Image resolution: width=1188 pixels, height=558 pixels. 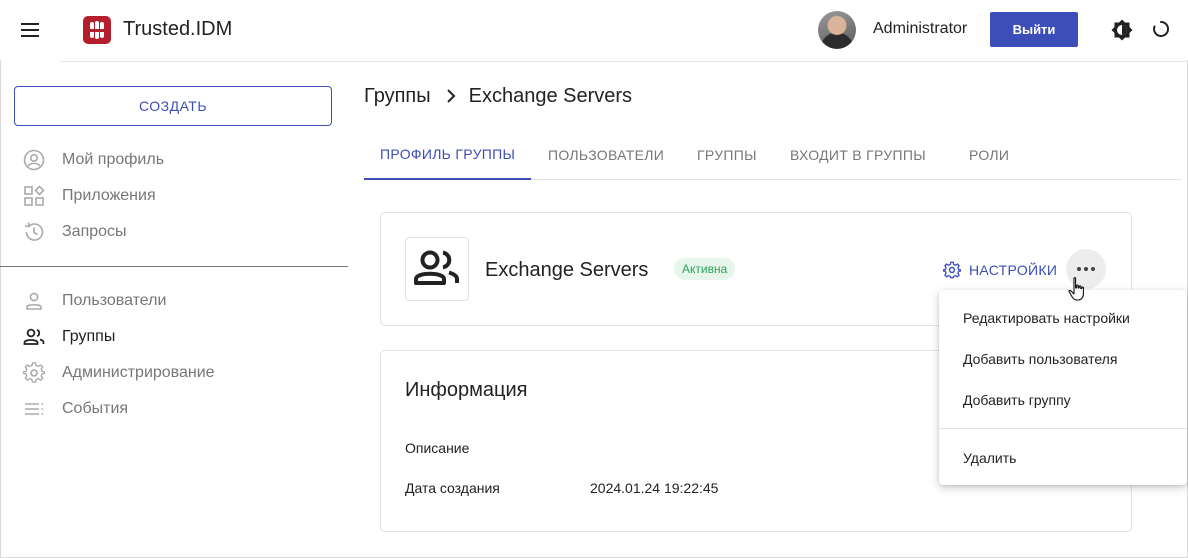 I want to click on header-divider, so click(x=624, y=61).